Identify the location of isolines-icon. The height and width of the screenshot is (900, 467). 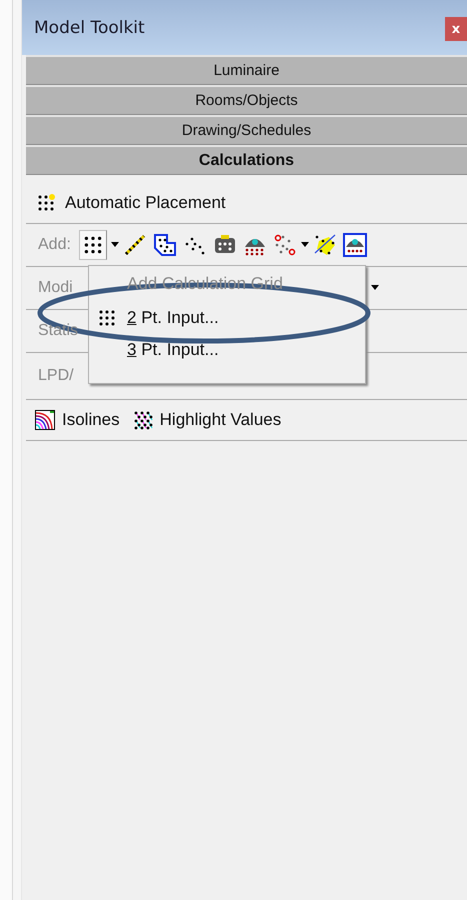
(45, 420).